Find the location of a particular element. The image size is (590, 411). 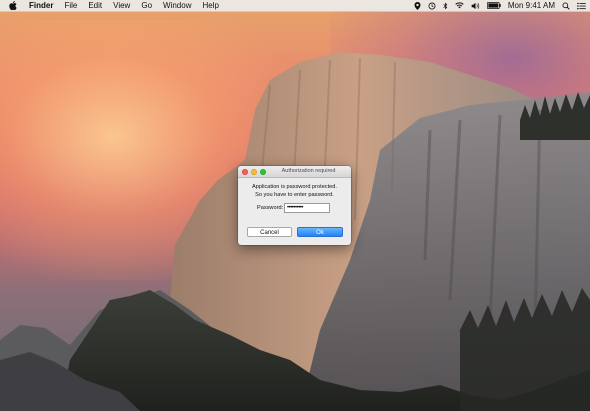

menu-clock: Mon 9:41 AM is located at coordinates (531, 5).